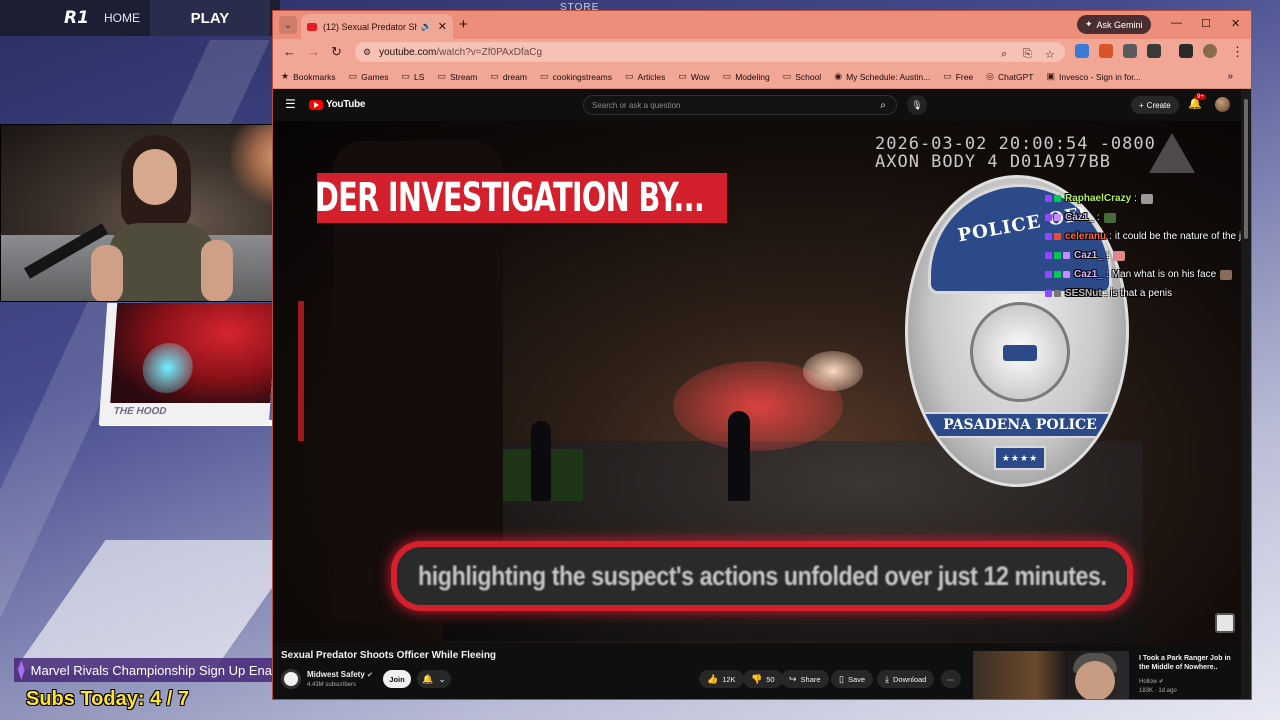  What do you see at coordinates (852, 679) in the screenshot?
I see `save-button: ▯ Save` at bounding box center [852, 679].